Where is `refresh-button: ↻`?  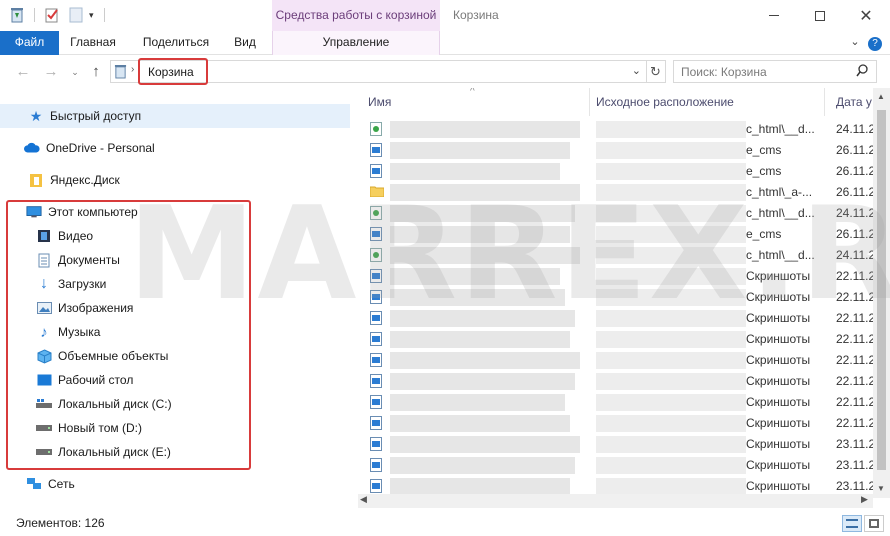
refresh-button: ↻ is located at coordinates (656, 71).